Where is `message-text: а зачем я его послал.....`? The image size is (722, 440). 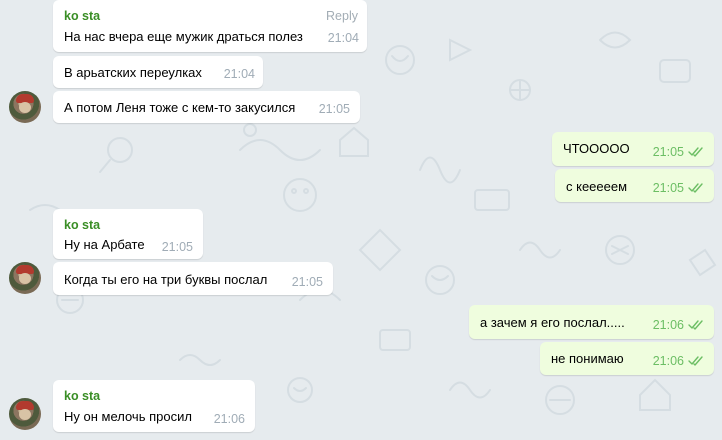
message-text: а зачем я его послал..... is located at coordinates (552, 322).